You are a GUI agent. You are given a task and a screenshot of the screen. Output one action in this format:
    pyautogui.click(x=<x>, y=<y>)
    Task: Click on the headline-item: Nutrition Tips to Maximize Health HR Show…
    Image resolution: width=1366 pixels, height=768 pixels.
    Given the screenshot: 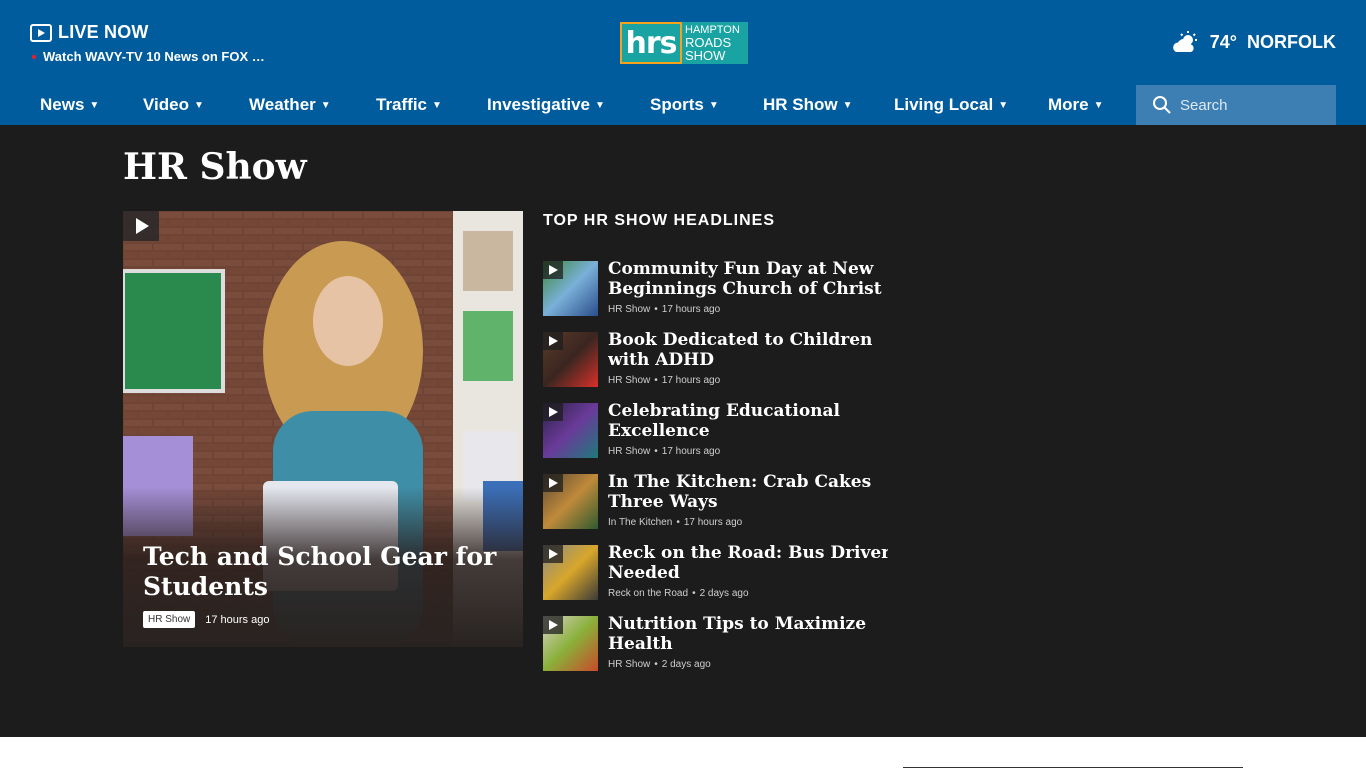 What is the action you would take?
    pyautogui.click(x=715, y=645)
    